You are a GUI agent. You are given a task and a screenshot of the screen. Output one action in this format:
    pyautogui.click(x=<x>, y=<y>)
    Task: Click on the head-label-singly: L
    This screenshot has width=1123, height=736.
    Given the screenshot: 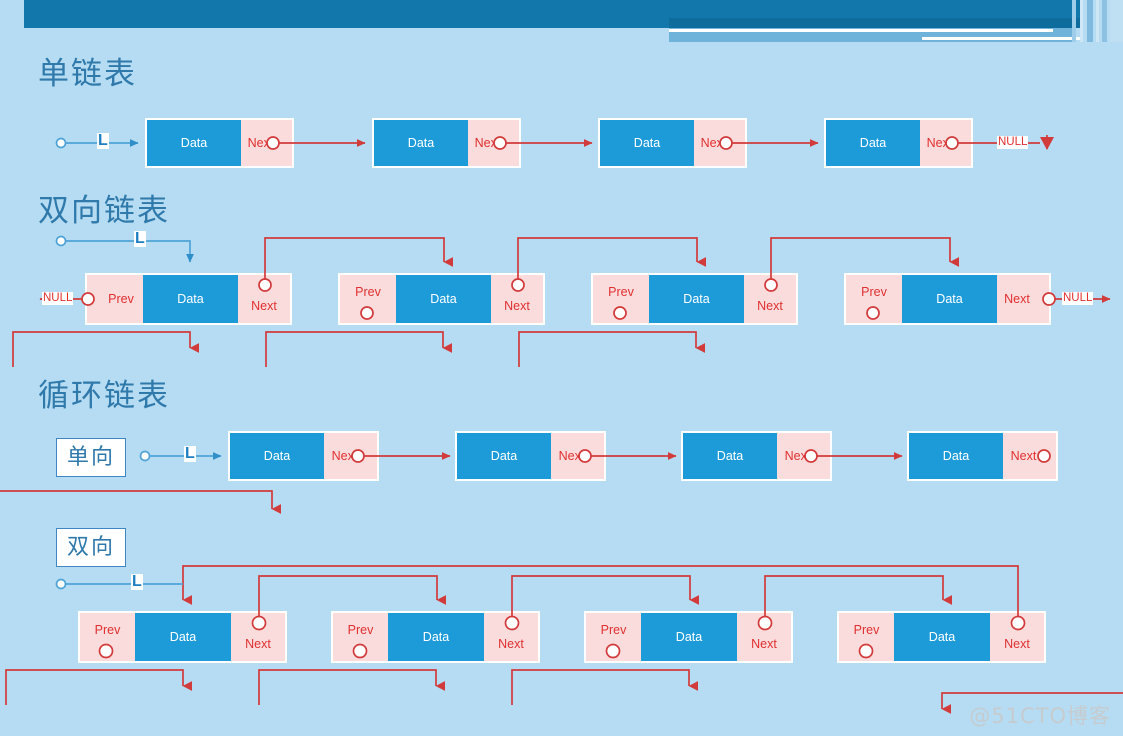 What is the action you would take?
    pyautogui.click(x=103, y=140)
    